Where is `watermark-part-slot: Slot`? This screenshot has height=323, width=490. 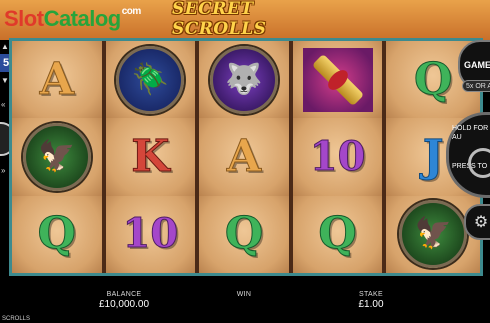 watermark-part-slot: Slot is located at coordinates (24, 18).